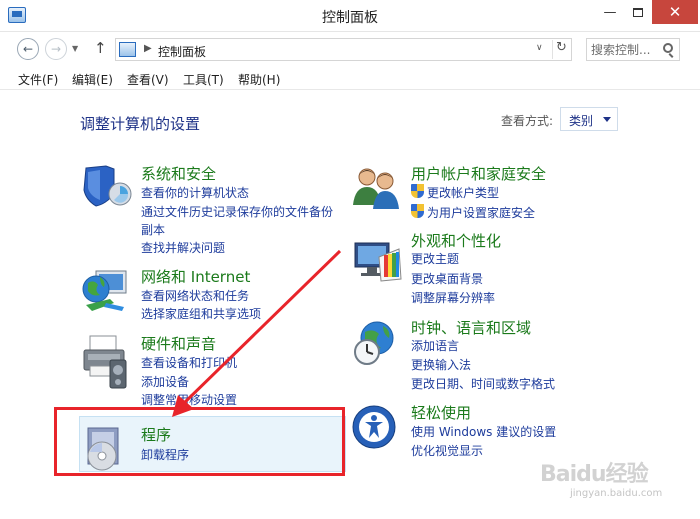 The width and height of the screenshot is (700, 519). I want to click on watermark-main: Baidu经验, so click(594, 474).